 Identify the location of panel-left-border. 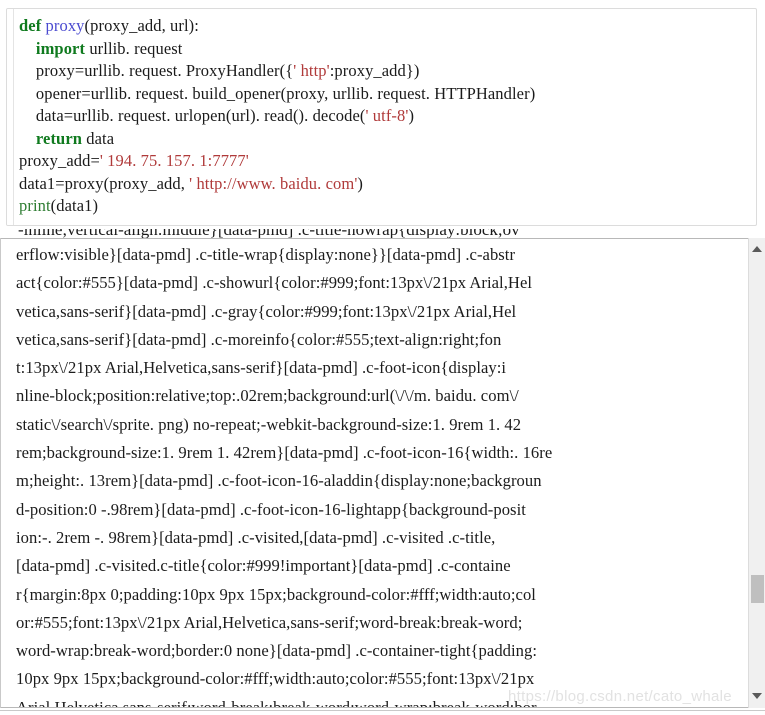
(0, 473).